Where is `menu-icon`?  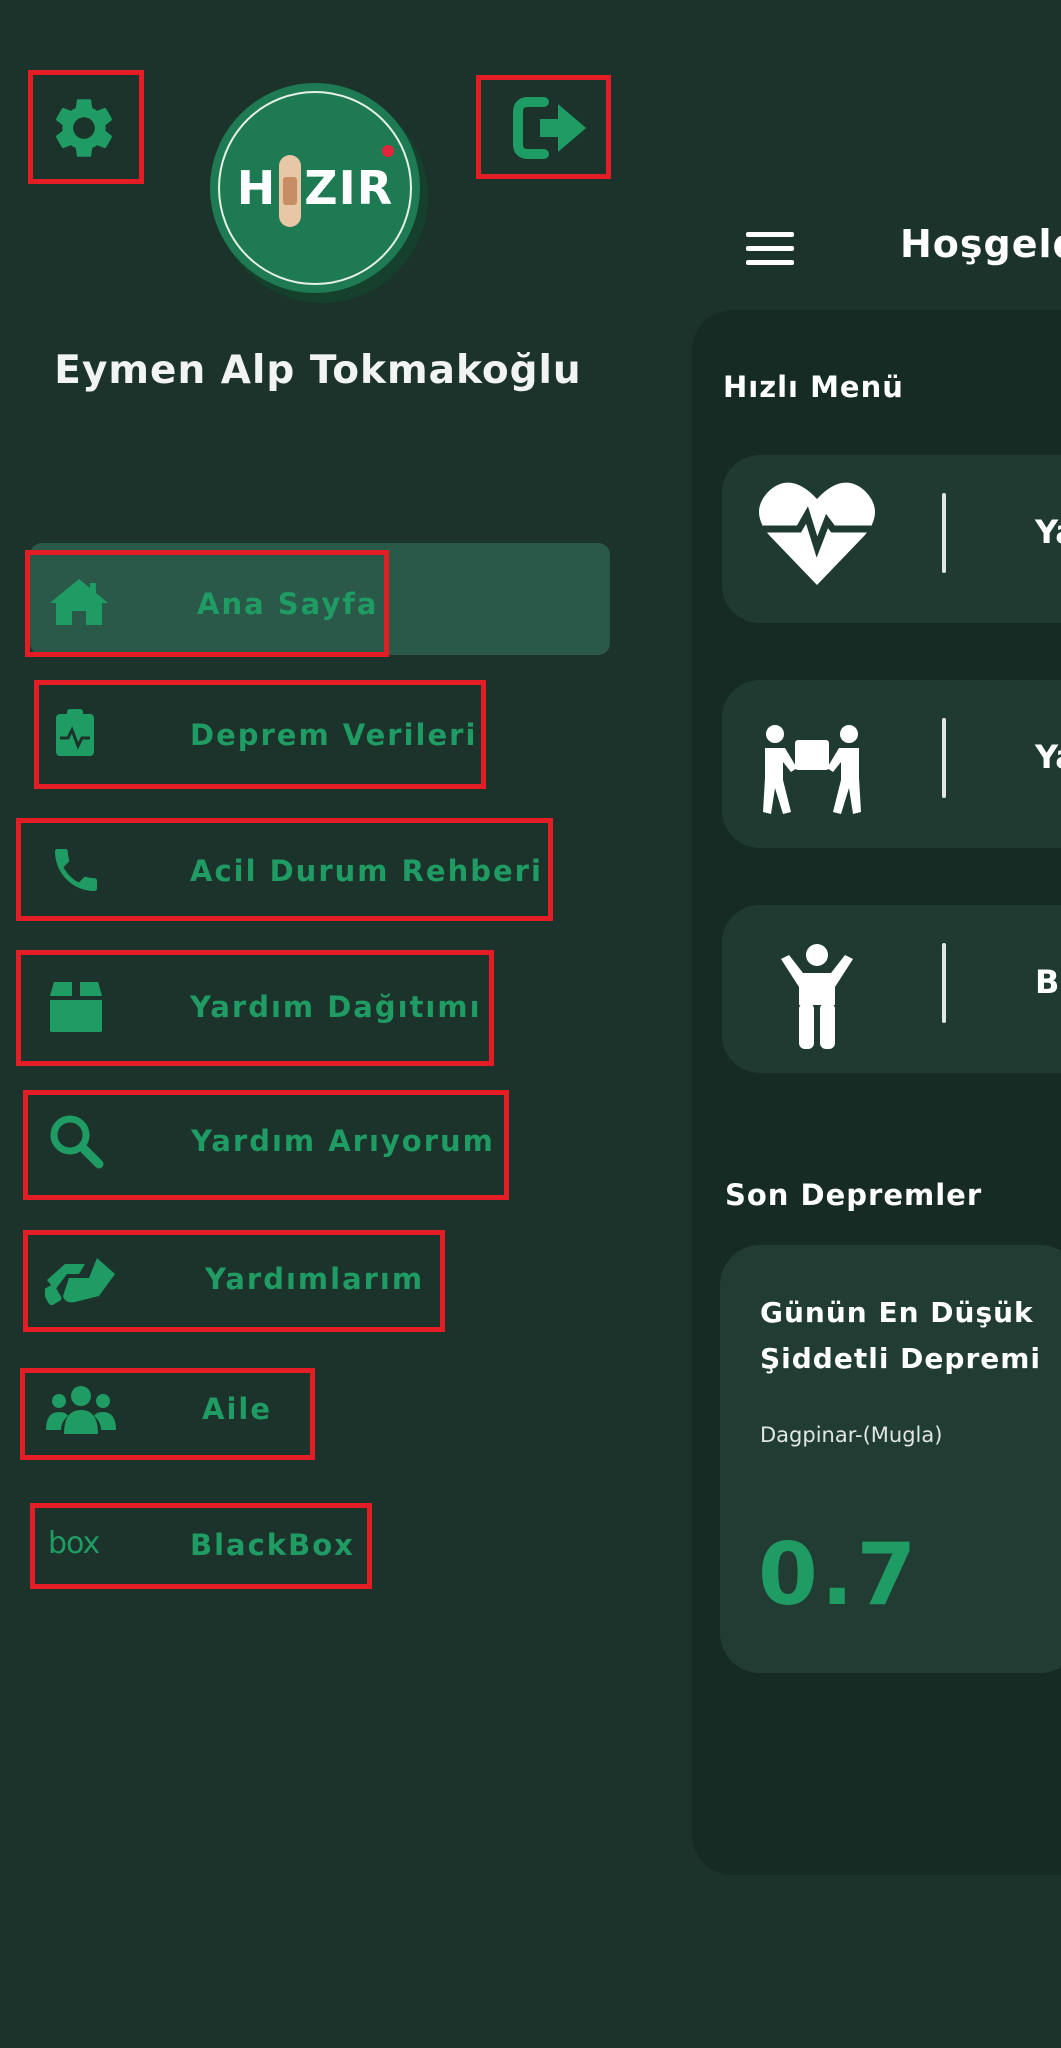
menu-icon is located at coordinates (770, 248).